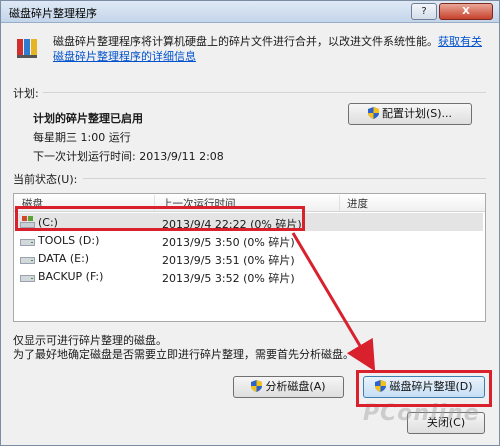  What do you see at coordinates (264, 92) in the screenshot?
I see `schedule-divider` at bounding box center [264, 92].